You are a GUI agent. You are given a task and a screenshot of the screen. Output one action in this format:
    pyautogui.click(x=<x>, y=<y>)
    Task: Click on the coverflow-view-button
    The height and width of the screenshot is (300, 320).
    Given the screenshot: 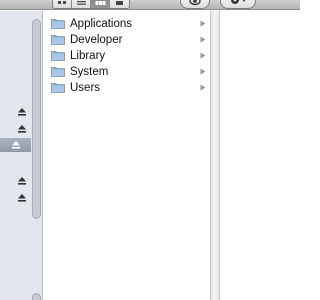 What is the action you would take?
    pyautogui.click(x=119, y=4)
    